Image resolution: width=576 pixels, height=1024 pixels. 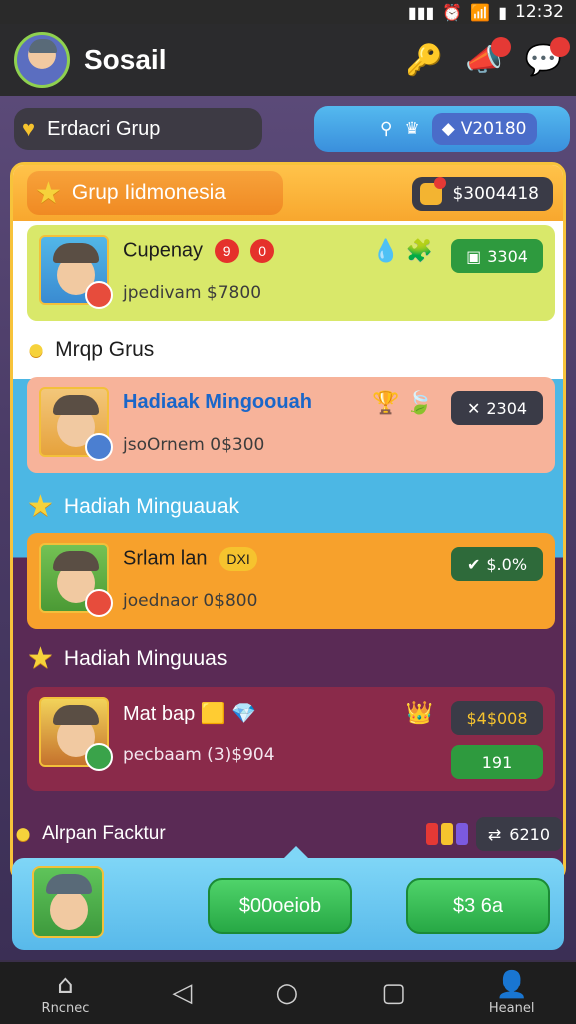 I want to click on group-header: ★ Grup Iidmonesia $3004418, so click(x=288, y=193).